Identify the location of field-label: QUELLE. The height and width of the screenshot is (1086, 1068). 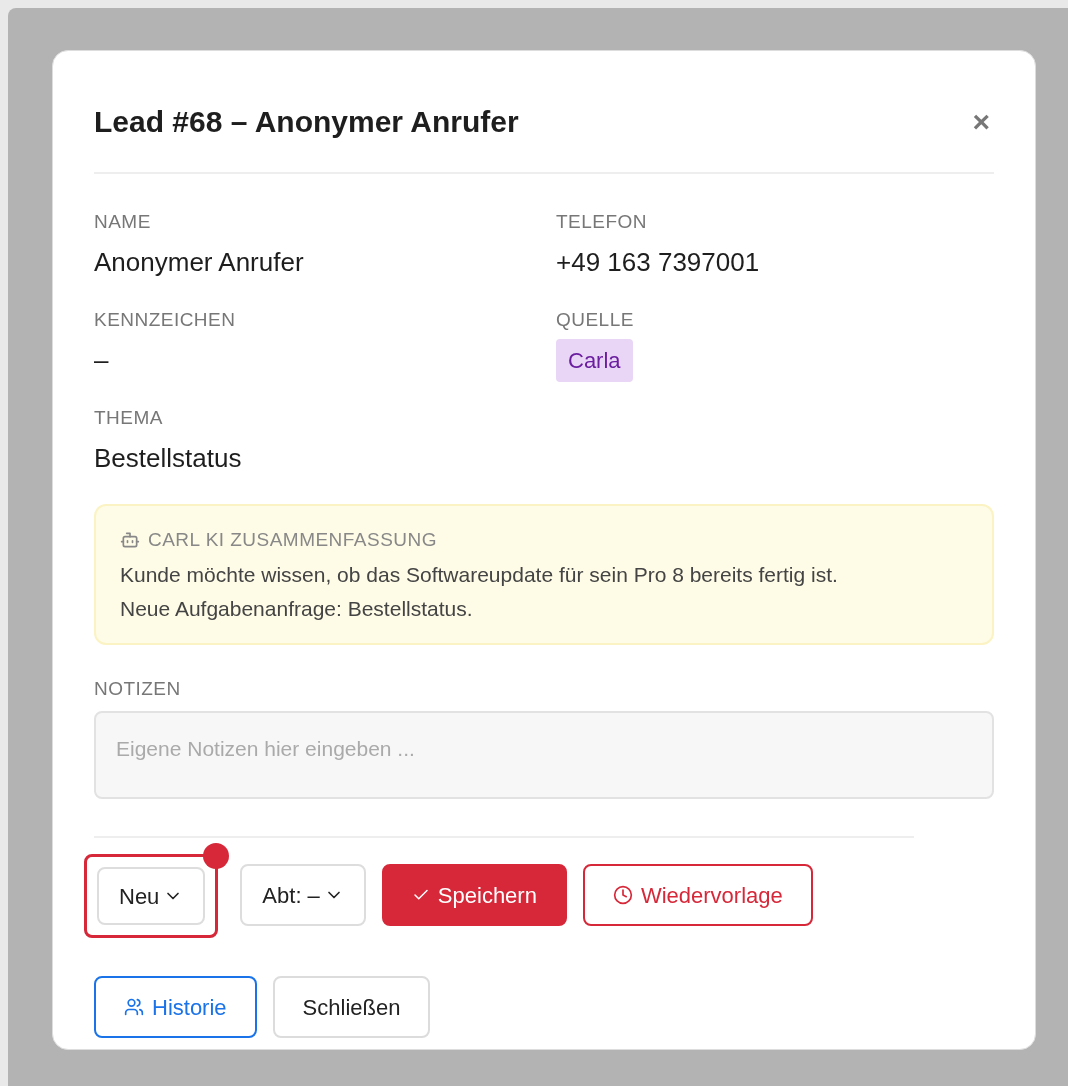
(595, 320).